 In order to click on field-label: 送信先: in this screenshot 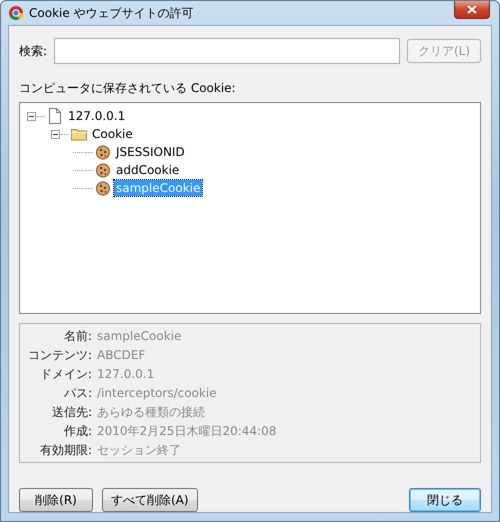, I will do `click(71, 412)`.